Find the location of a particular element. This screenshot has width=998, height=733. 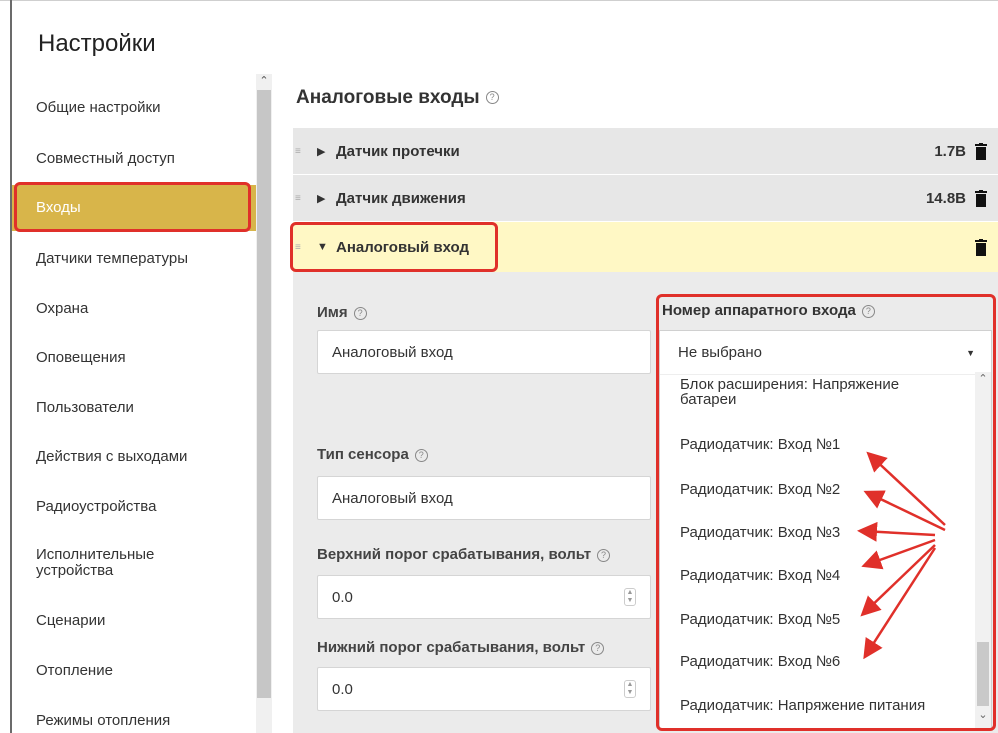

app-title: Настройки is located at coordinates (97, 43).